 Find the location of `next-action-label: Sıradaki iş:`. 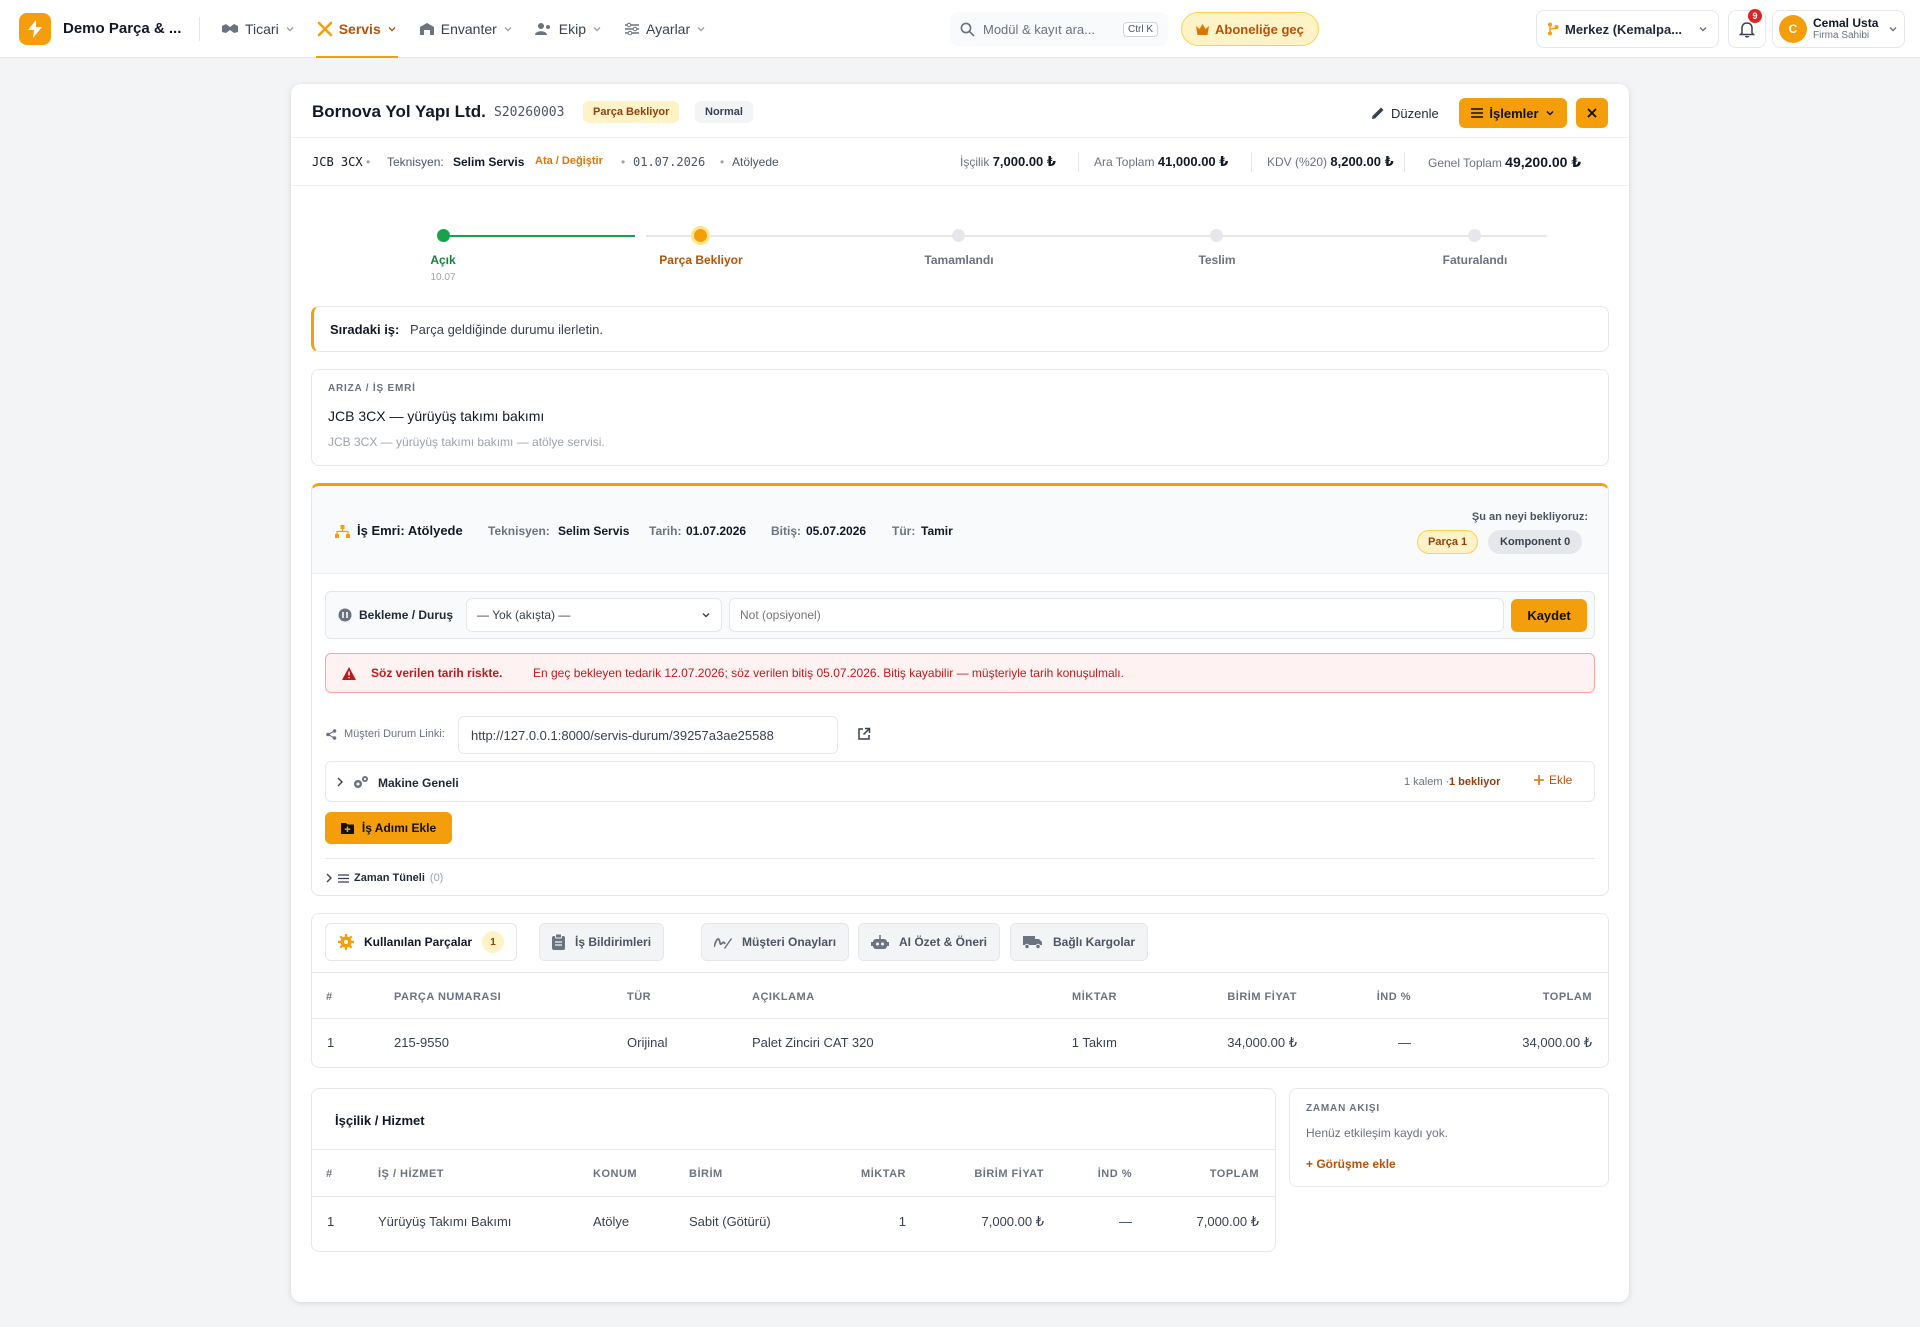

next-action-label: Sıradaki iş: is located at coordinates (365, 329).